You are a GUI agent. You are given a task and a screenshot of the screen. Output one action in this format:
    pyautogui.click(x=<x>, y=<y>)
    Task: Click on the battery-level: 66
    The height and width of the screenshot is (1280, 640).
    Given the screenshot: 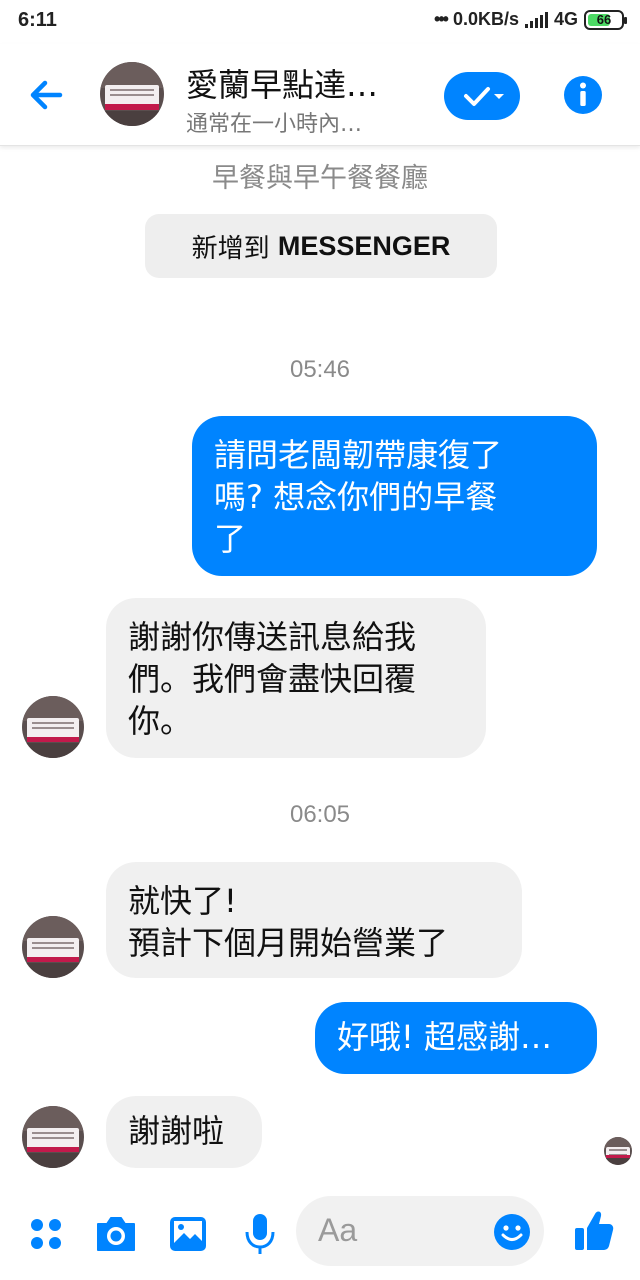 What is the action you would take?
    pyautogui.click(x=604, y=19)
    